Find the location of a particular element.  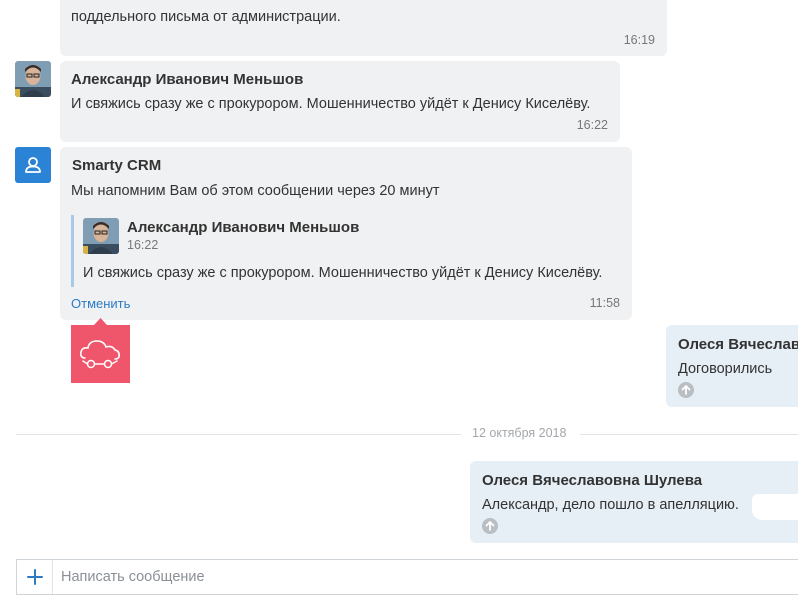

user-icon is located at coordinates (33, 165).